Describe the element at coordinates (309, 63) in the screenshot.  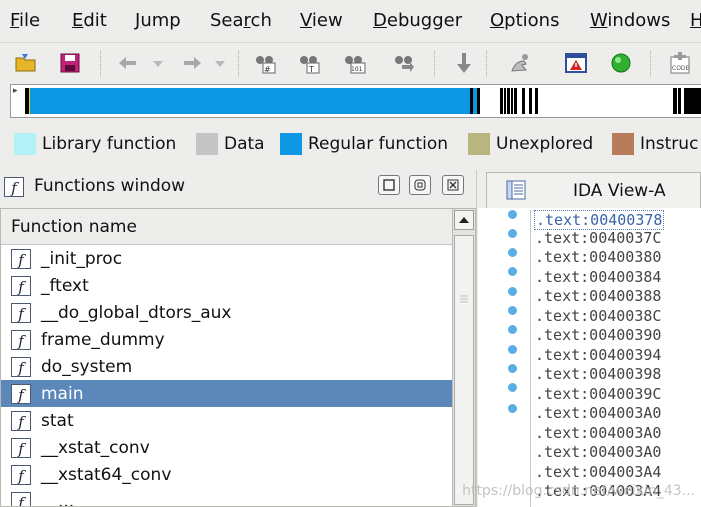
I see `binoculars-text-icon: T` at that location.